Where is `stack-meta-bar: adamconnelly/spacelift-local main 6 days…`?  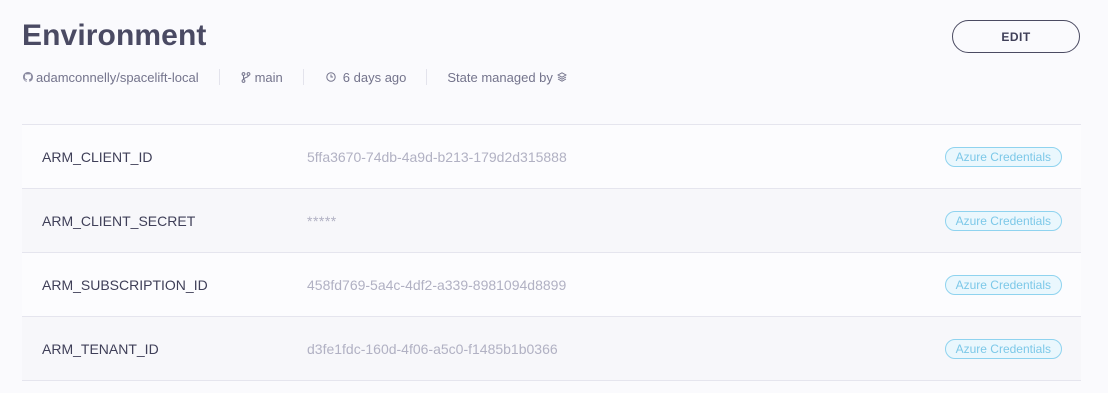 stack-meta-bar: adamconnelly/spacelift-local main 6 days… is located at coordinates (295, 77).